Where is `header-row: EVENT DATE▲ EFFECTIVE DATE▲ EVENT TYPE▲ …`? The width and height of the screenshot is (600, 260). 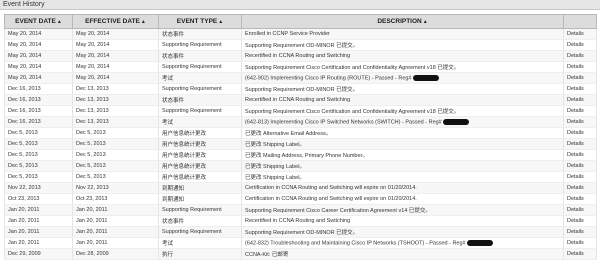 header-row: EVENT DATE▲ EFFECTIVE DATE▲ EVENT TYPE▲ … is located at coordinates (300, 21).